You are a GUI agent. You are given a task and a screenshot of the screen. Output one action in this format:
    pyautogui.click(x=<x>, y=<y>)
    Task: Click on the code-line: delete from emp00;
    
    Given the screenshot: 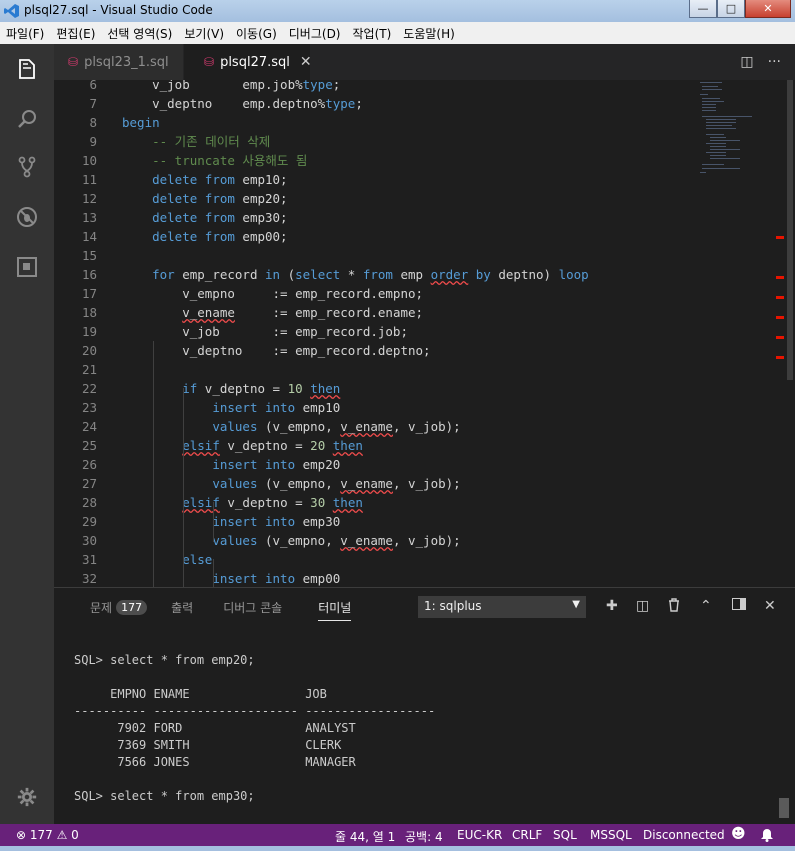 What is the action you would take?
    pyautogui.click(x=204, y=236)
    